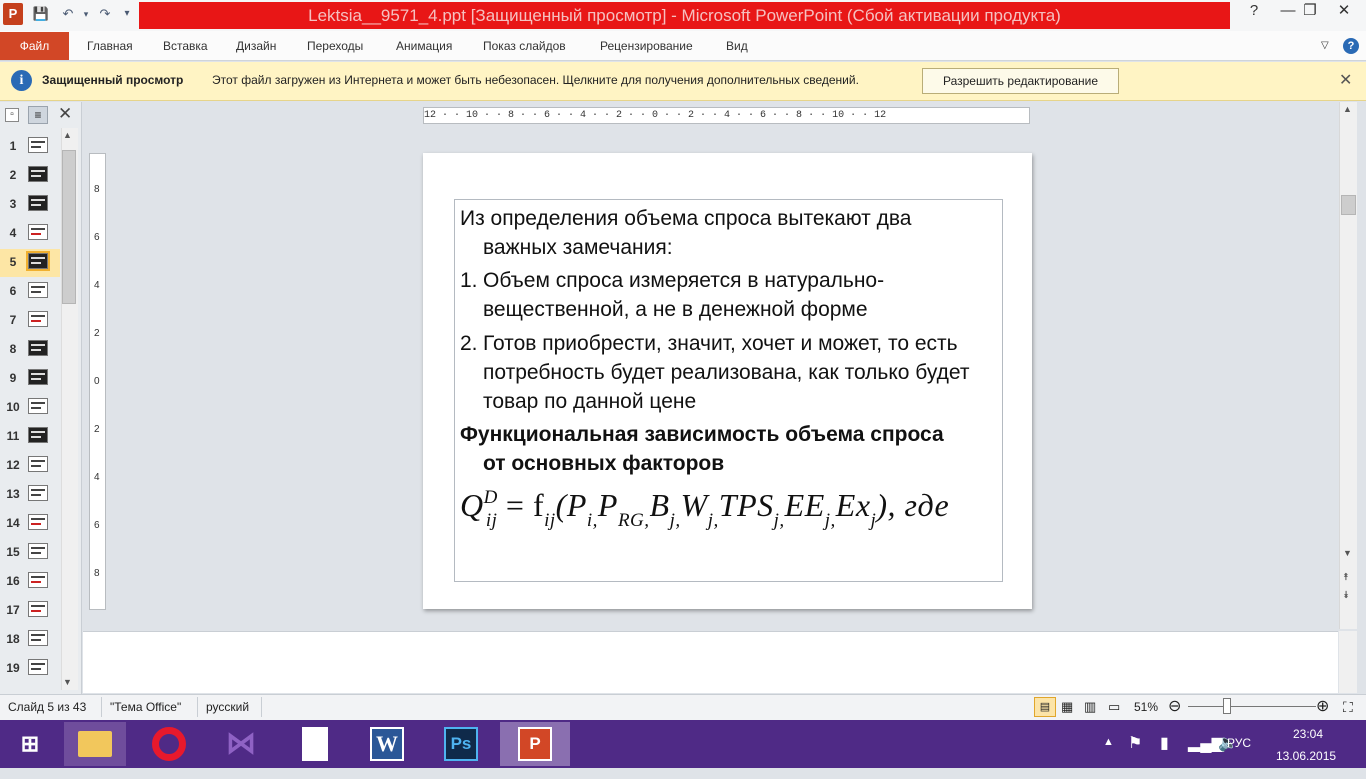  I want to click on slide-thumbnail: 15, so click(30, 553).